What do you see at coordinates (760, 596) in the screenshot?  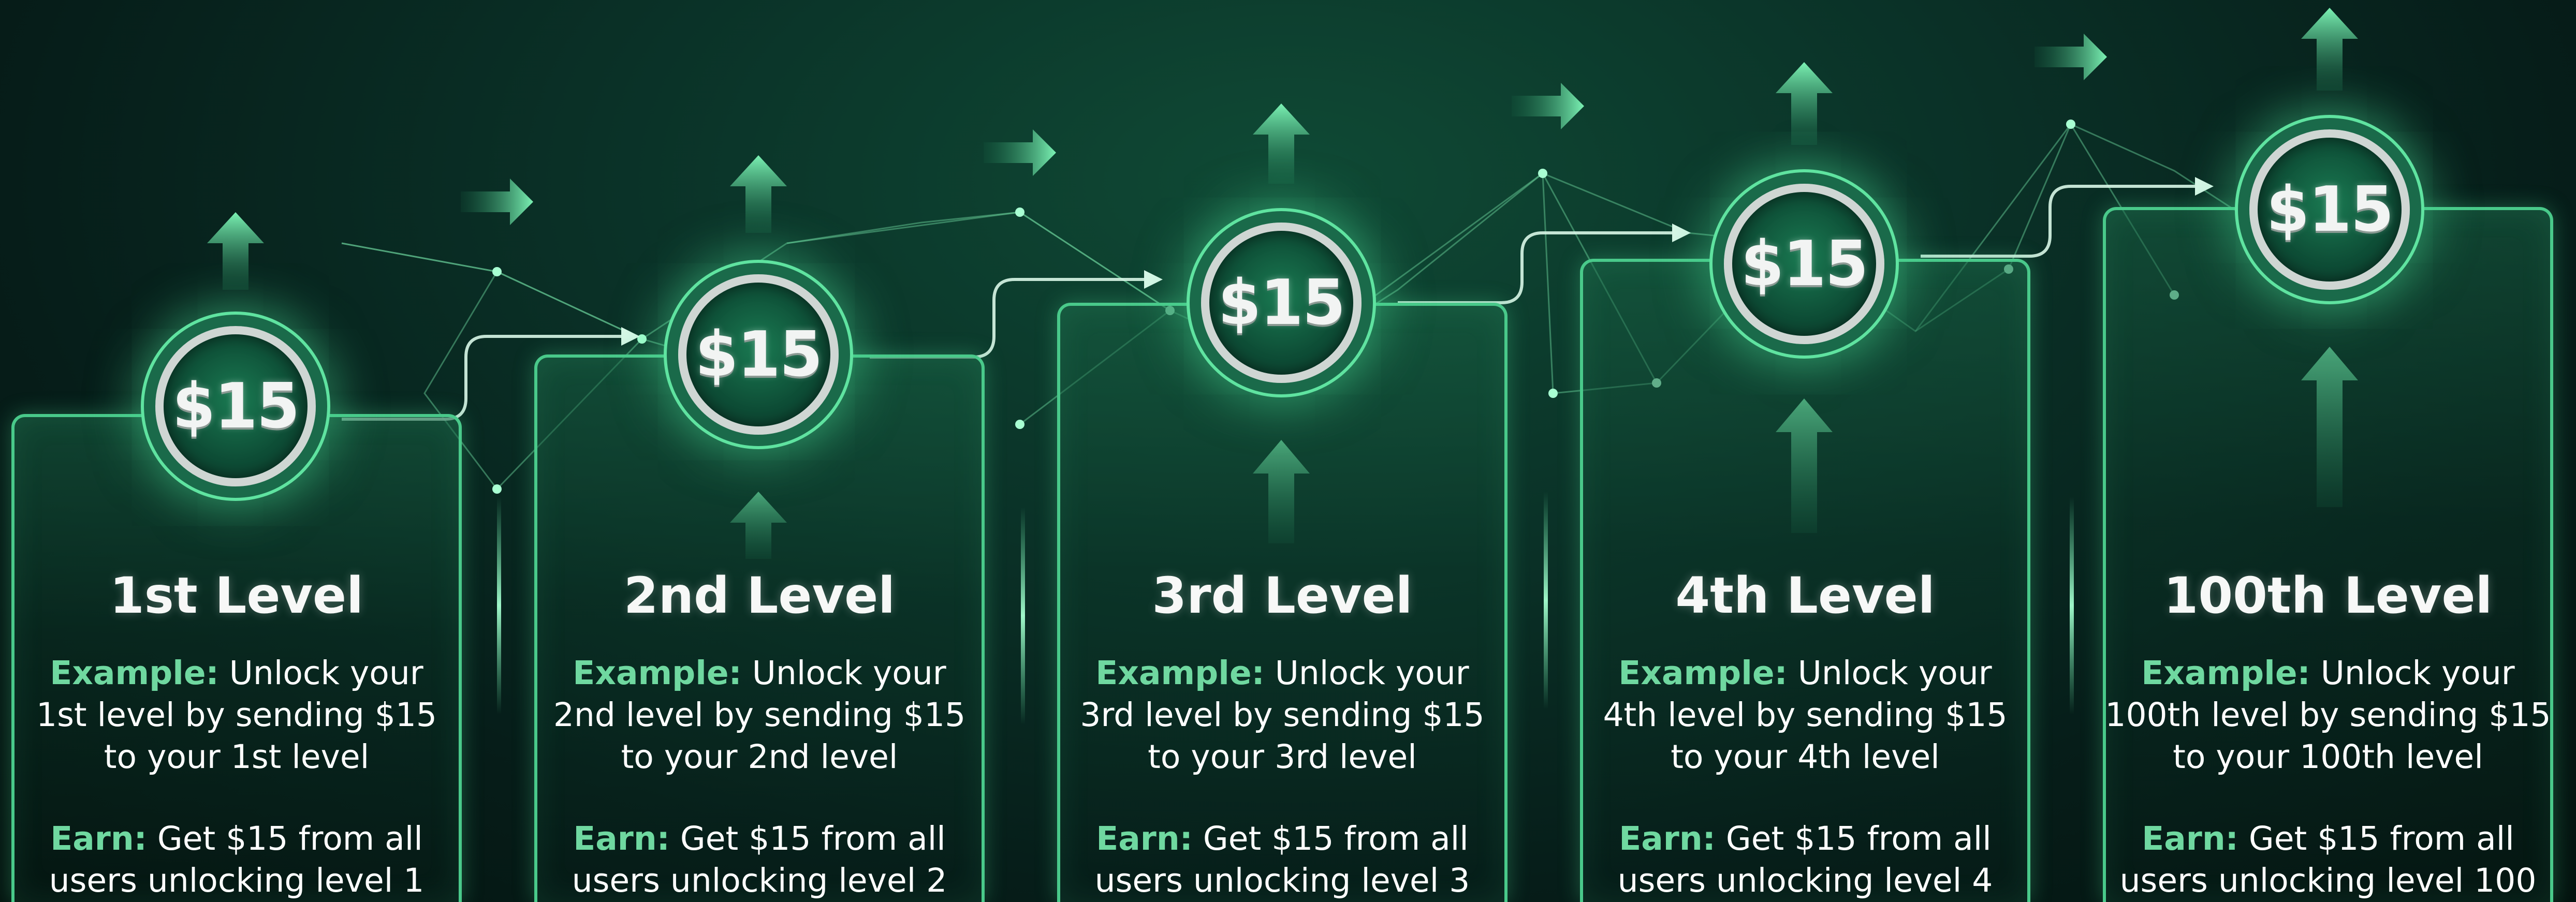 I see `level-title: 2nd Level` at bounding box center [760, 596].